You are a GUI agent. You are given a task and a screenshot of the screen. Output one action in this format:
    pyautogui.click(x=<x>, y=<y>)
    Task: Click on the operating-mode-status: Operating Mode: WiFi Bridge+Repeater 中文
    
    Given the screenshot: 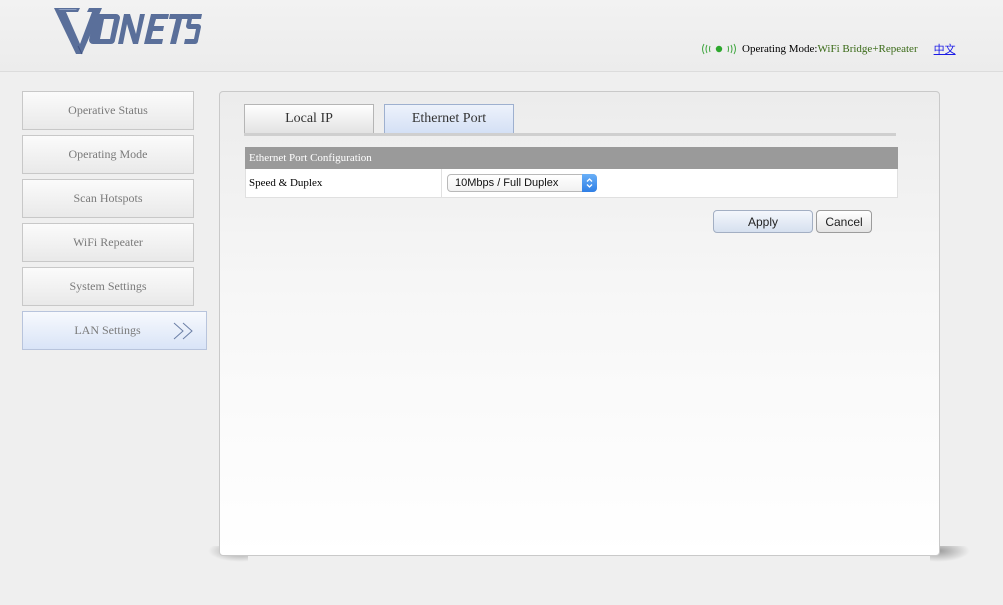 What is the action you would take?
    pyautogui.click(x=828, y=49)
    